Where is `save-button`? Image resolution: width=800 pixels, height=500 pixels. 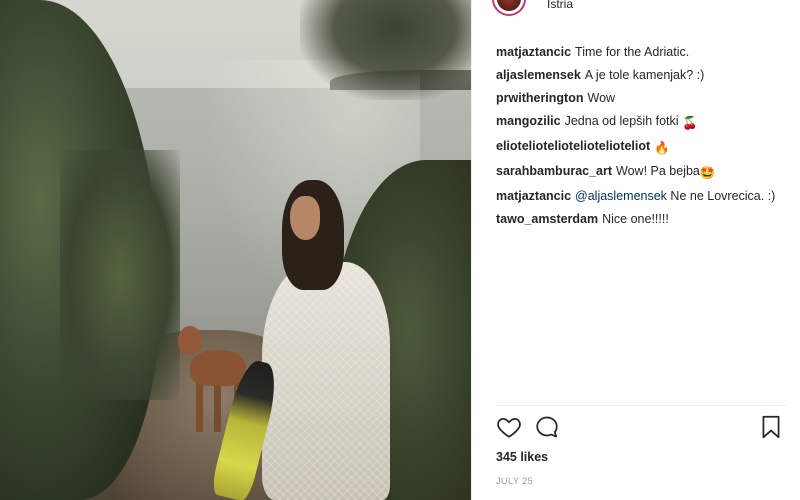 save-button is located at coordinates (772, 428).